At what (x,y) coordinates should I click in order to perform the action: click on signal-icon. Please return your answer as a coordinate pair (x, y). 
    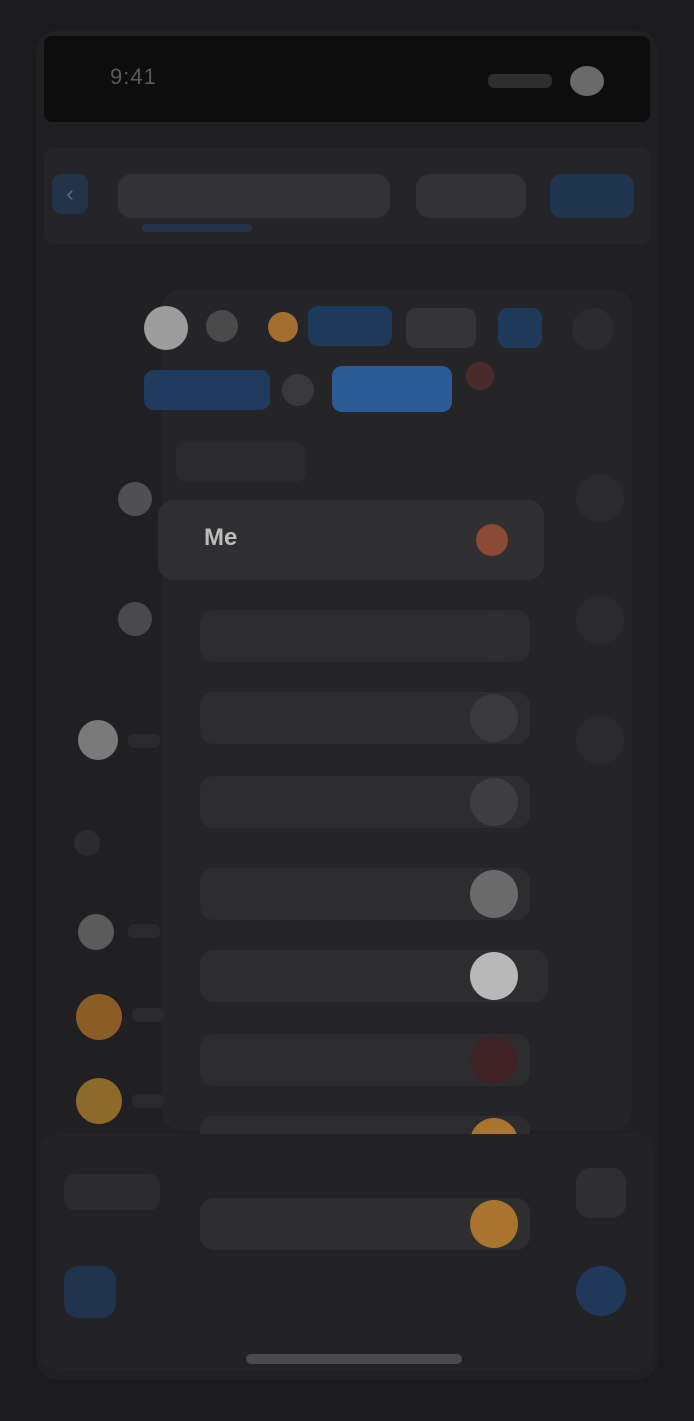
    Looking at the image, I should click on (520, 81).